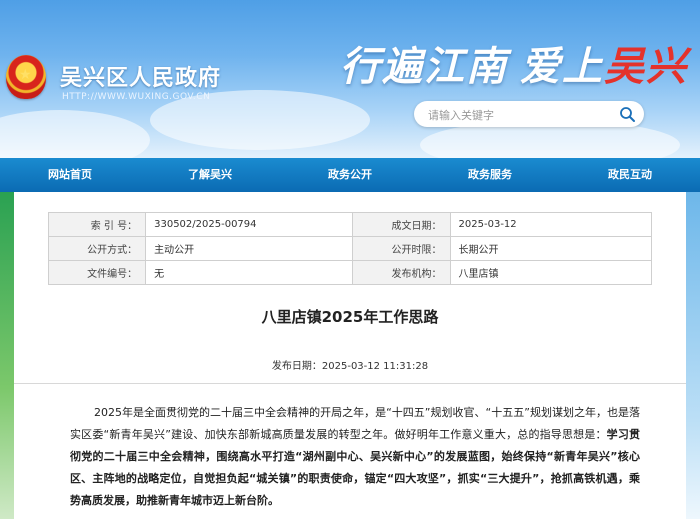 The height and width of the screenshot is (519, 700). Describe the element at coordinates (296, 366) in the screenshot. I see `publish-date-label: 发布日期：` at that location.